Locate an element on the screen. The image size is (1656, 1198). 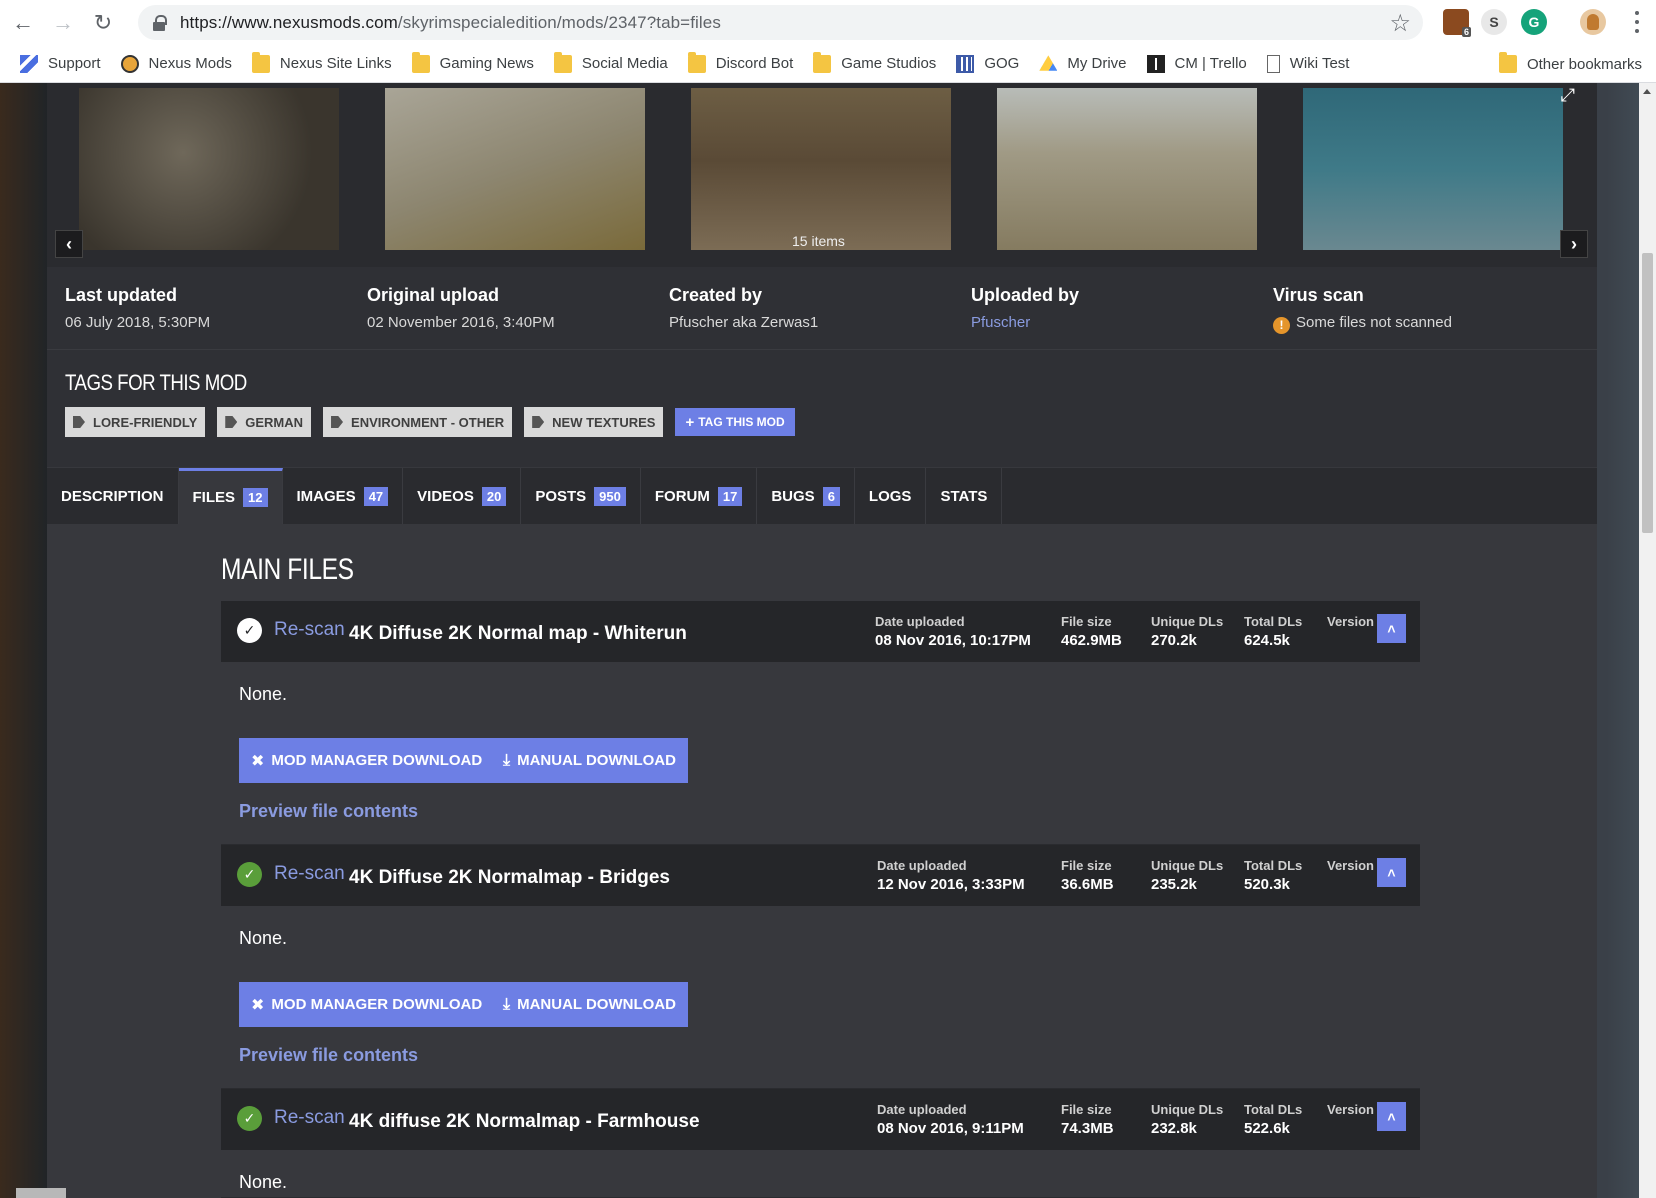
tab-videos: VIDEOS 20 is located at coordinates (462, 496).